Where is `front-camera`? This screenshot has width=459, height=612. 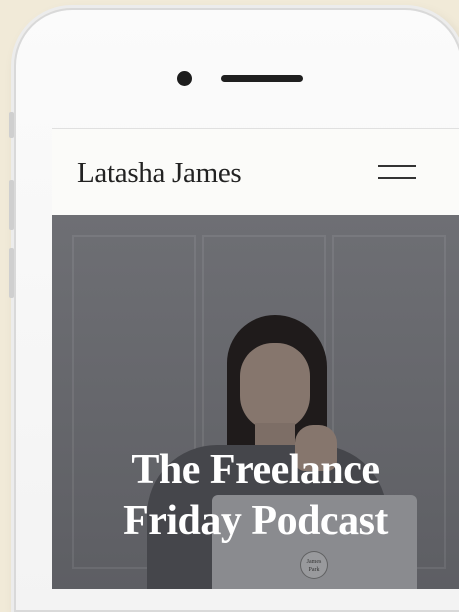 front-camera is located at coordinates (184, 78).